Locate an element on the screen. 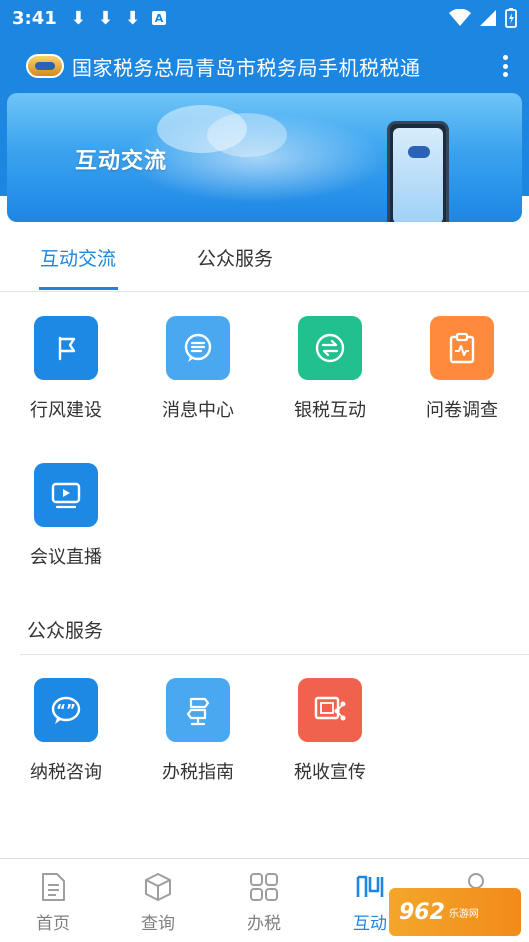 This screenshot has width=529, height=942. bottom-navigation: 首页 查询 办税 互动 962 乐游网 is located at coordinates (264, 900).